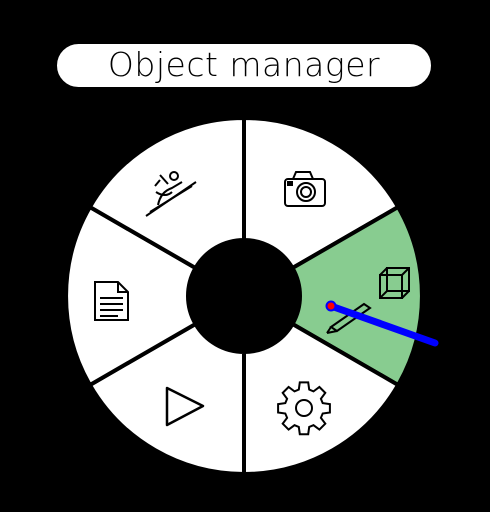 This screenshot has width=490, height=512. I want to click on center-hub, so click(244, 296).